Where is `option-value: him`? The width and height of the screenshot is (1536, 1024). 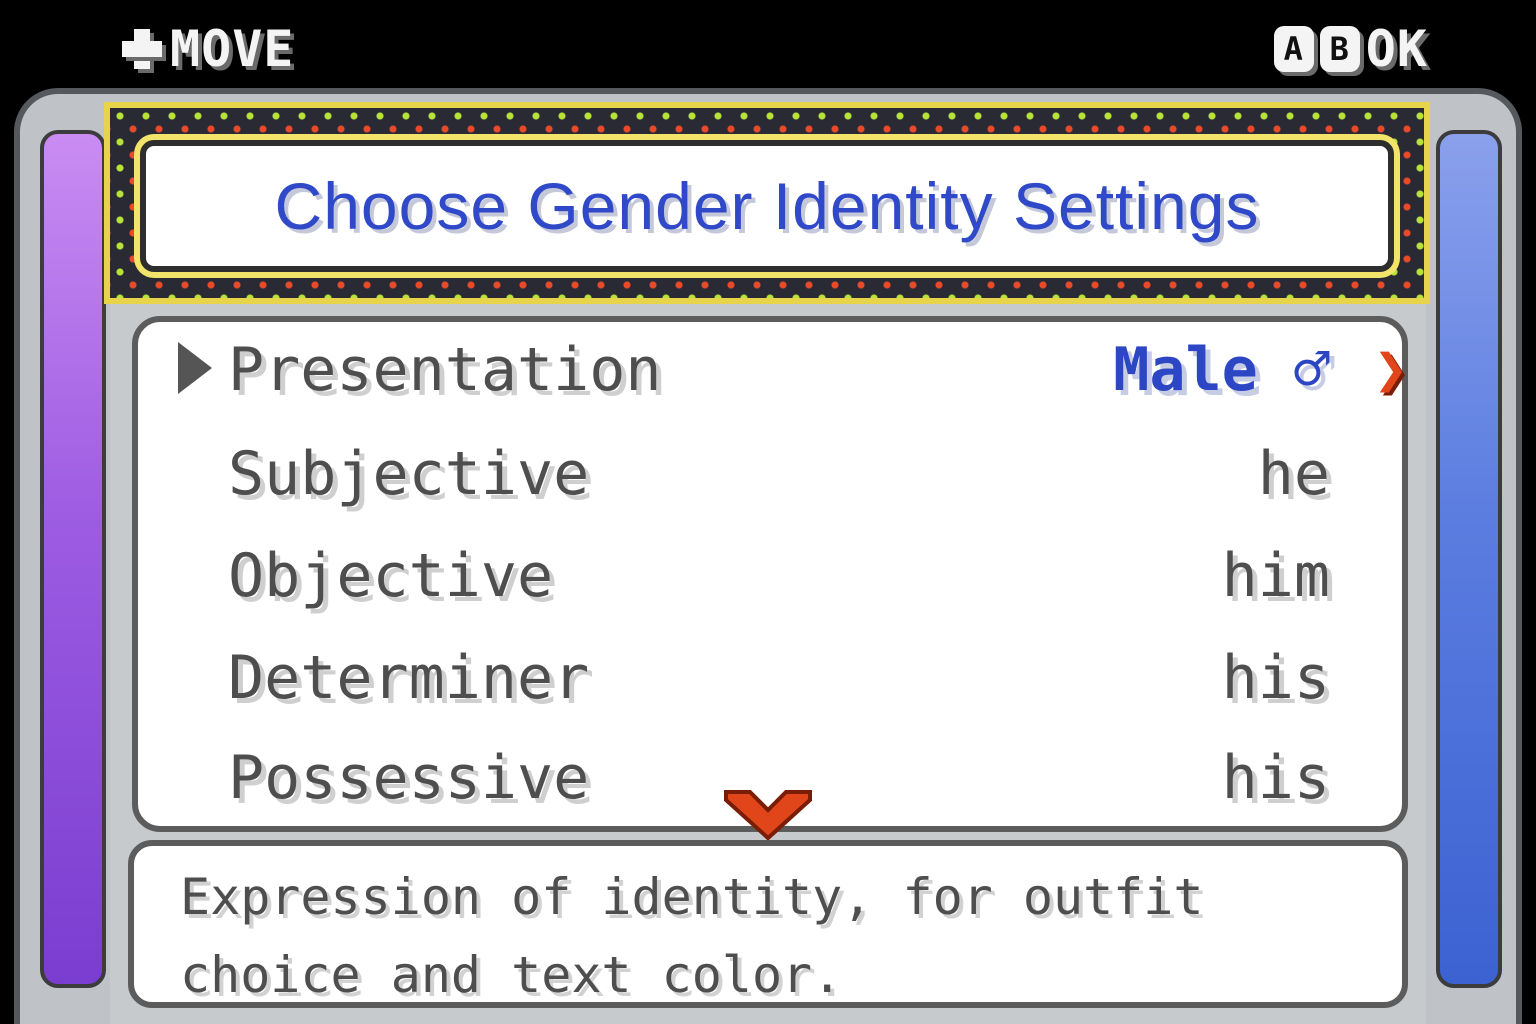 option-value: him is located at coordinates (1275, 576).